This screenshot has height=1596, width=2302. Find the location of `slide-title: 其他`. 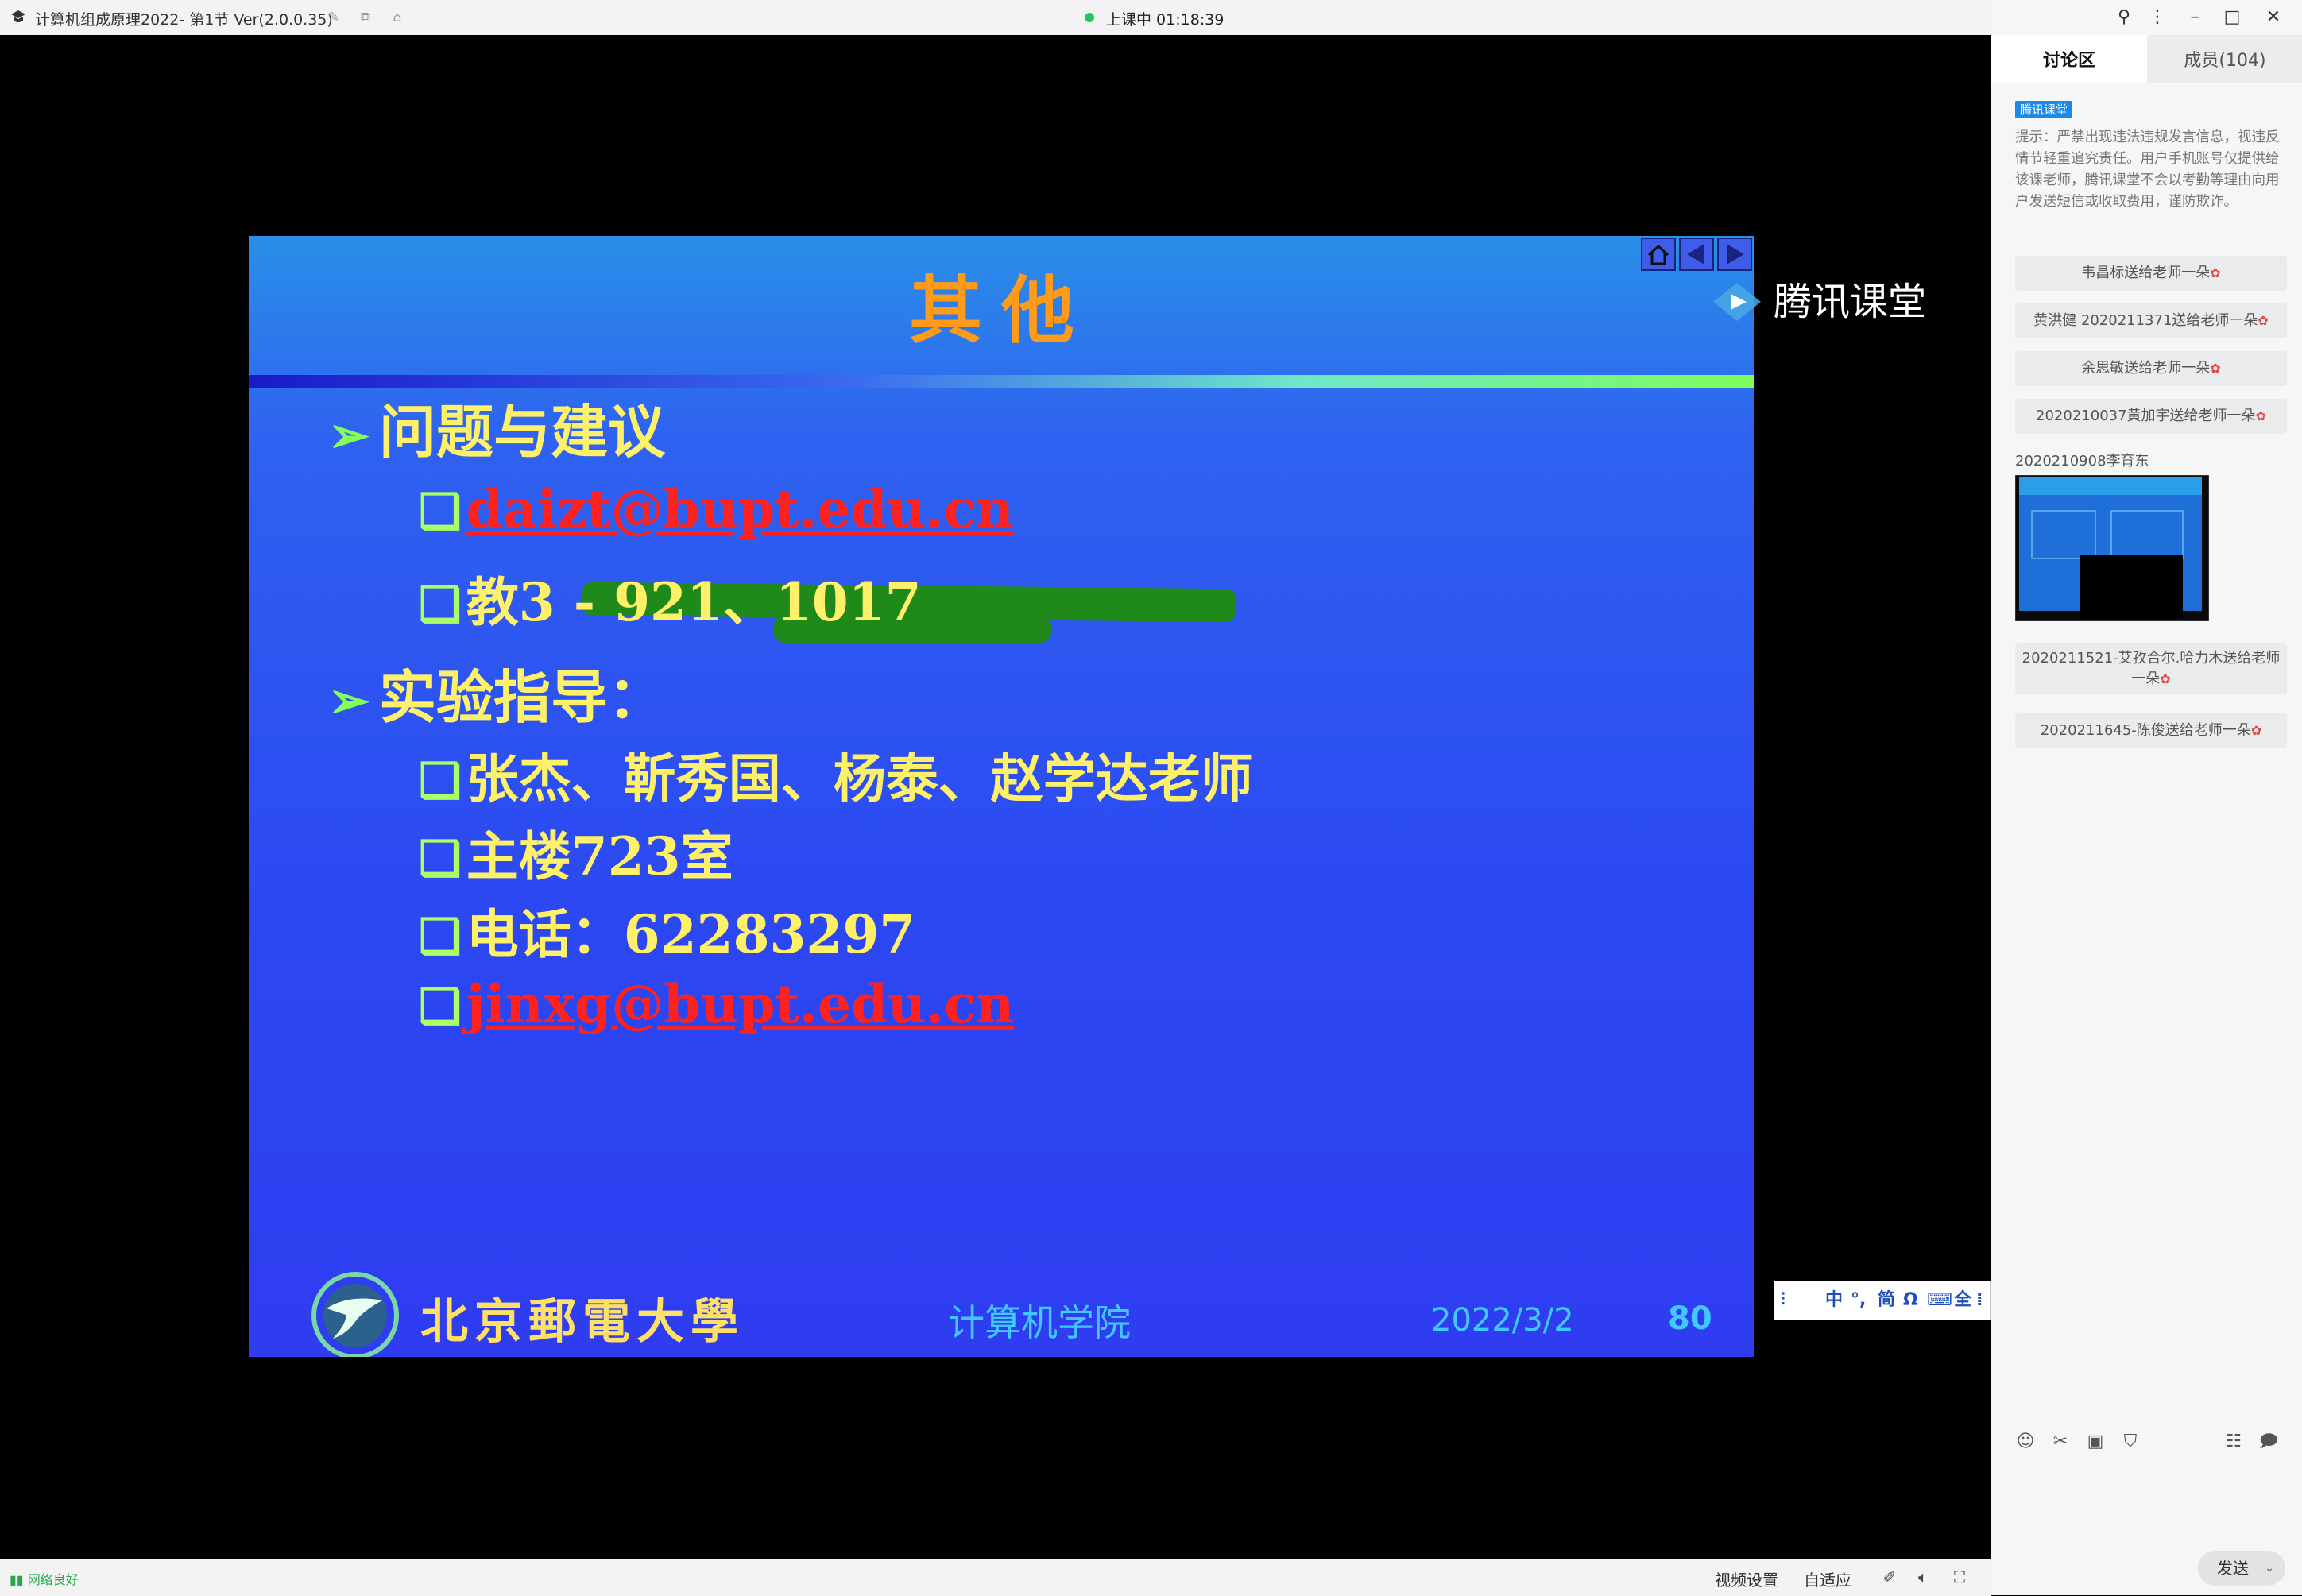

slide-title: 其他 is located at coordinates (1000, 311).